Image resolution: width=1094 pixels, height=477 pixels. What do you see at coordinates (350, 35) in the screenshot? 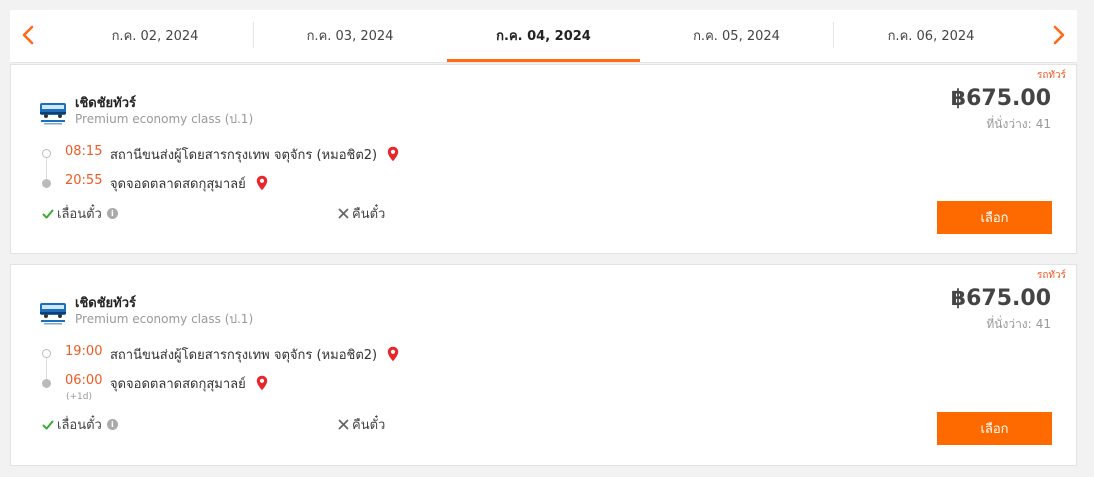
I see `date-tab: ก.ค. 03, 2024` at bounding box center [350, 35].